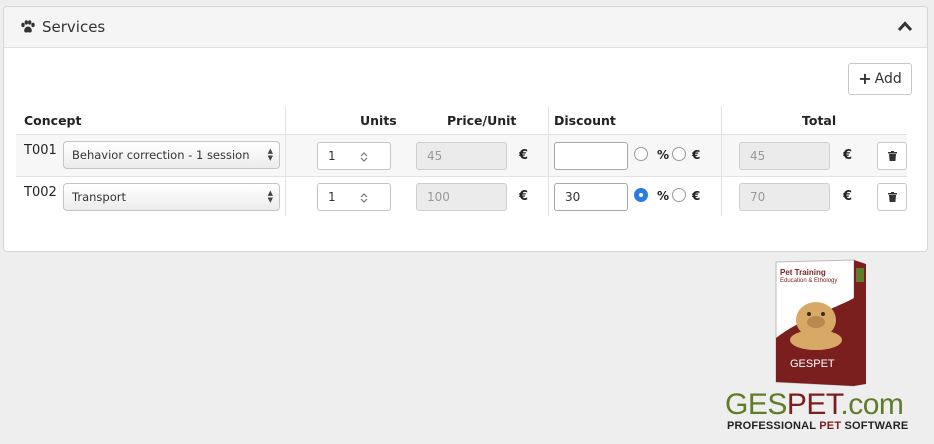  I want to click on add-service-button: + Add, so click(880, 79).